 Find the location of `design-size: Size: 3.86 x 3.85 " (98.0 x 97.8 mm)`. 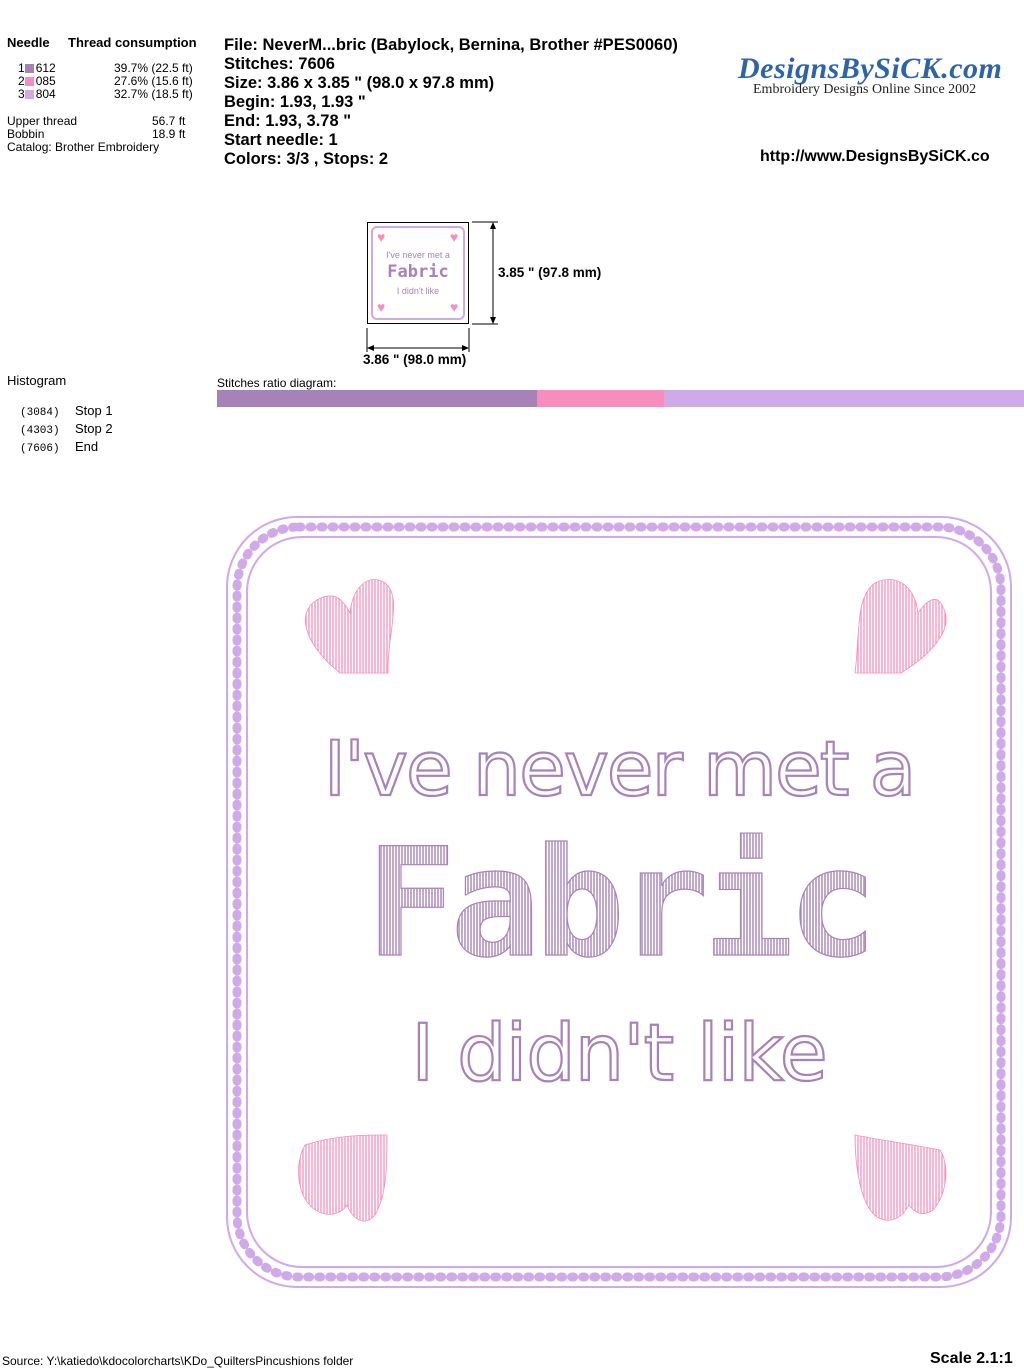

design-size: Size: 3.86 x 3.85 " (98.0 x 97.8 mm) is located at coordinates (359, 83).